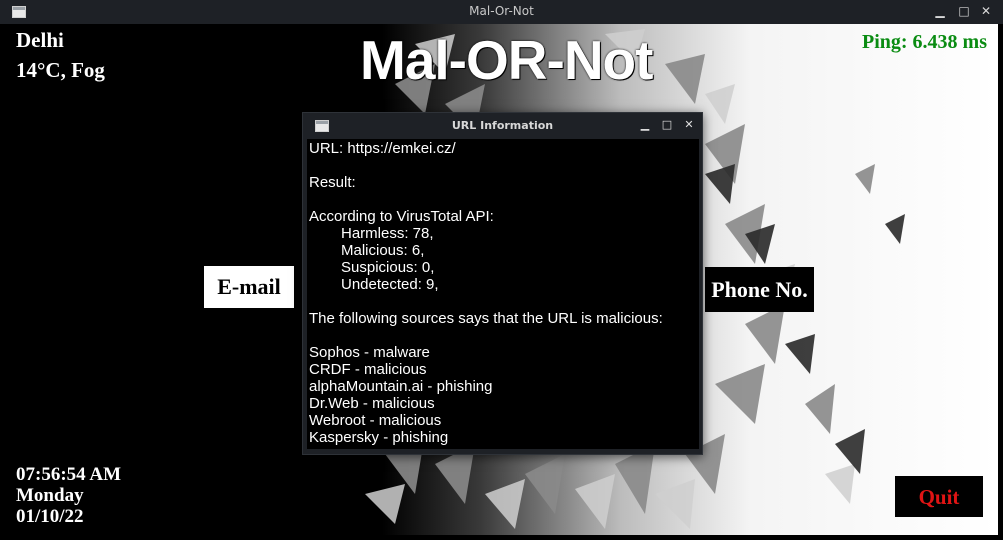  Describe the element at coordinates (332, 182) in the screenshot. I see `result-label: Result:` at that location.